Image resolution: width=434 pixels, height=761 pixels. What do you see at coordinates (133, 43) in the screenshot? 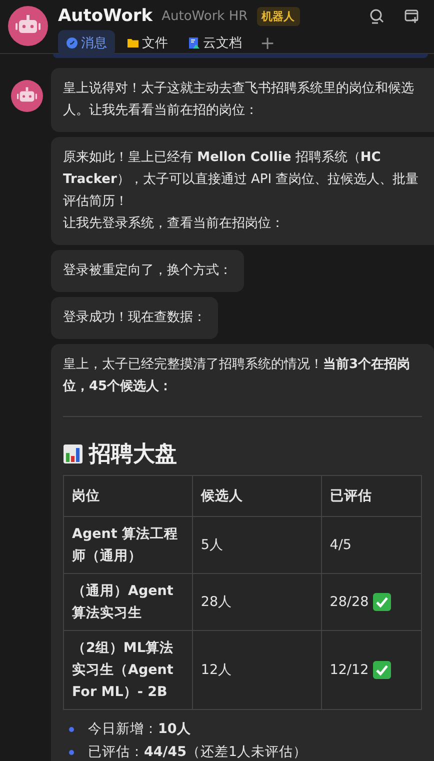
I see `folder-icon` at bounding box center [133, 43].